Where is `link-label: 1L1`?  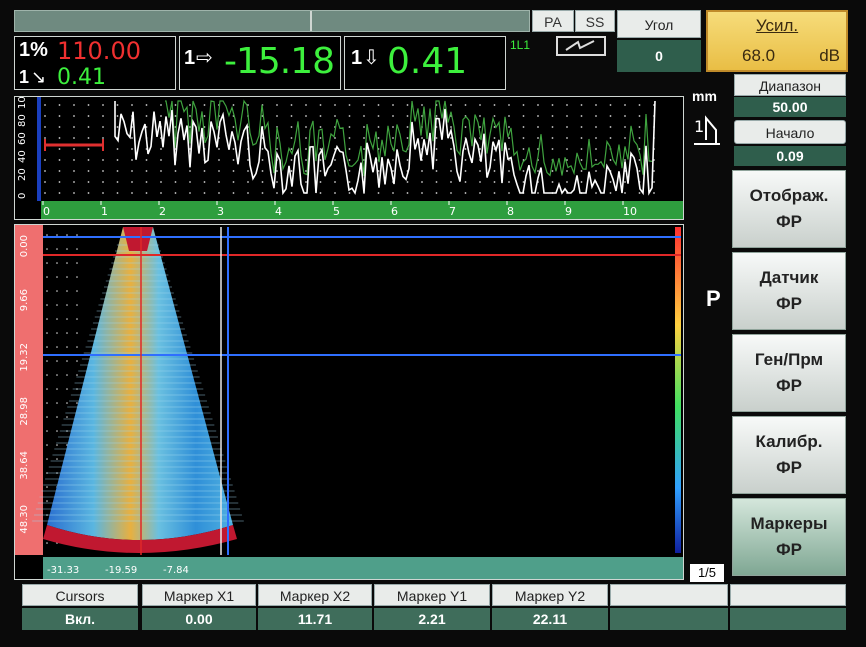
link-label: 1L1 is located at coordinates (520, 45).